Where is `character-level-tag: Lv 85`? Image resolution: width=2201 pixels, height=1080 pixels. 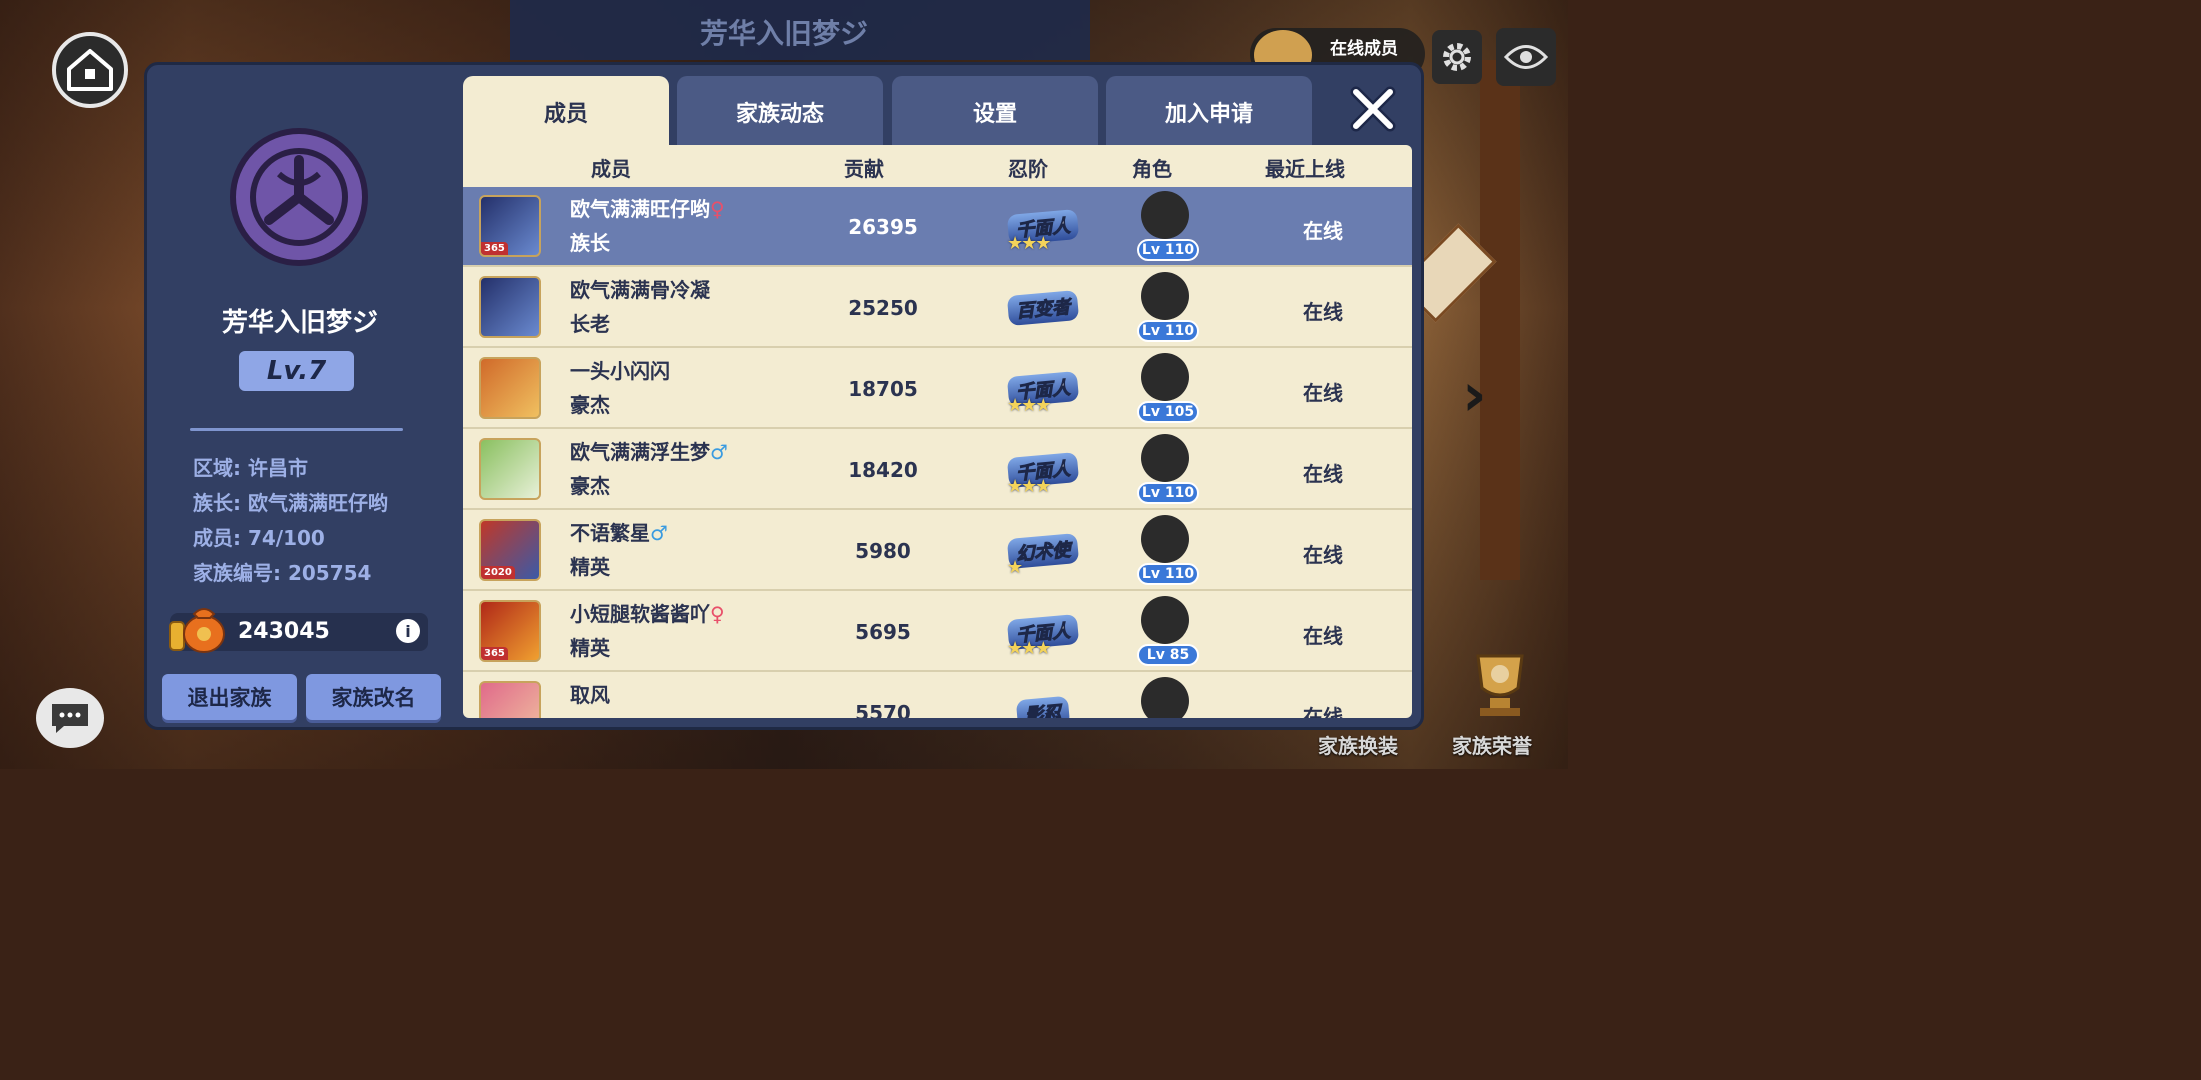 character-level-tag: Lv 85 is located at coordinates (1168, 655).